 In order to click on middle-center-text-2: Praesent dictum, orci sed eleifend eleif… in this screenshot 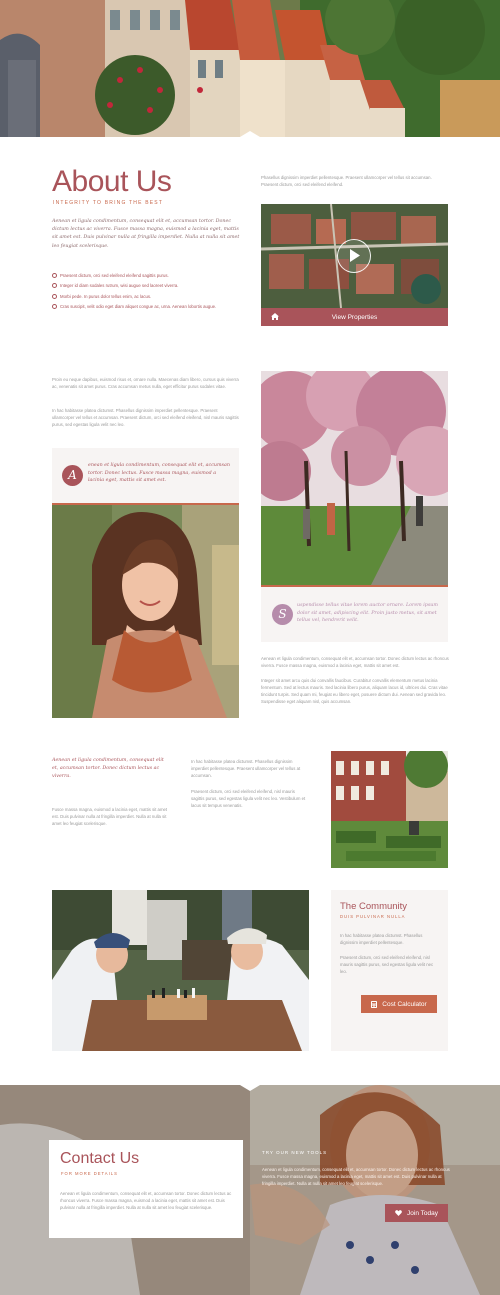, I will do `click(248, 798)`.